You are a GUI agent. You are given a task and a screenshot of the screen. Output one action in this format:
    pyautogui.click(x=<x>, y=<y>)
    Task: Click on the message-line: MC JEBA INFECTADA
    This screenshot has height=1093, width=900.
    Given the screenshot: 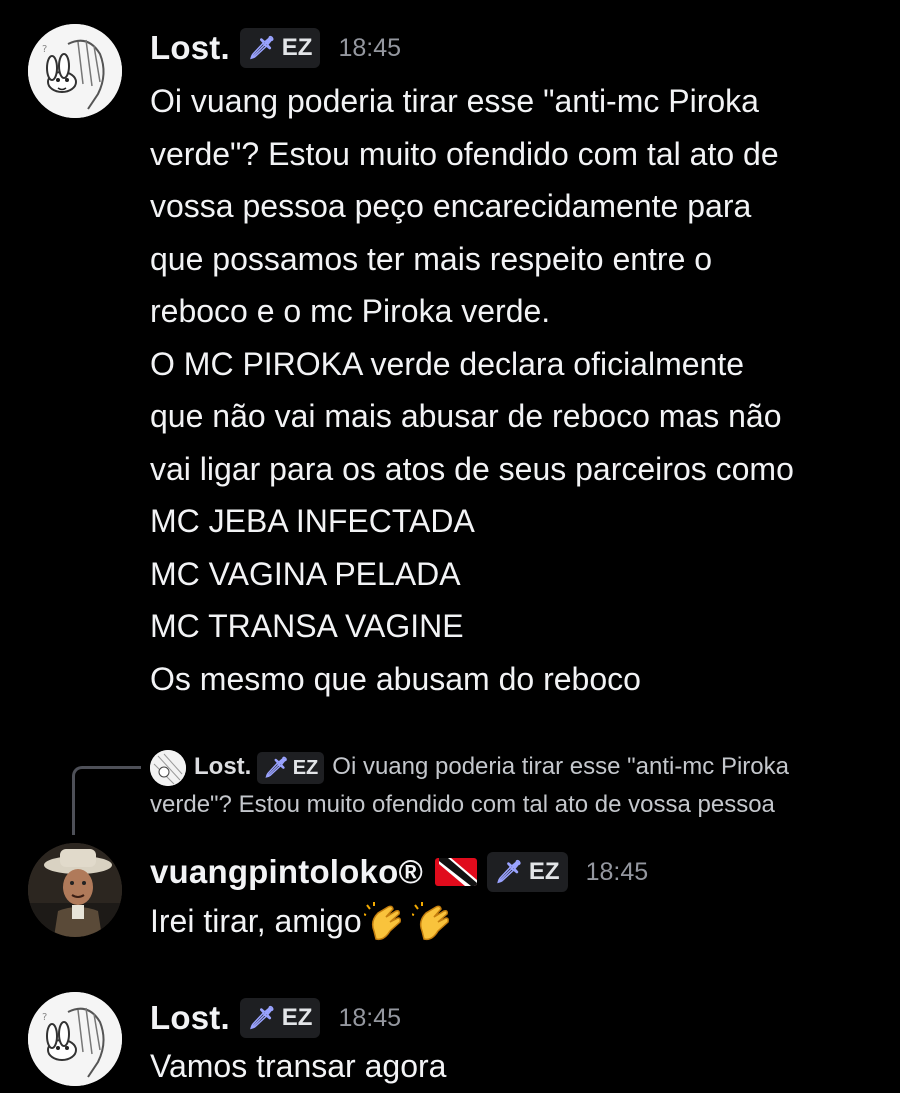 What is the action you would take?
    pyautogui.click(x=312, y=521)
    